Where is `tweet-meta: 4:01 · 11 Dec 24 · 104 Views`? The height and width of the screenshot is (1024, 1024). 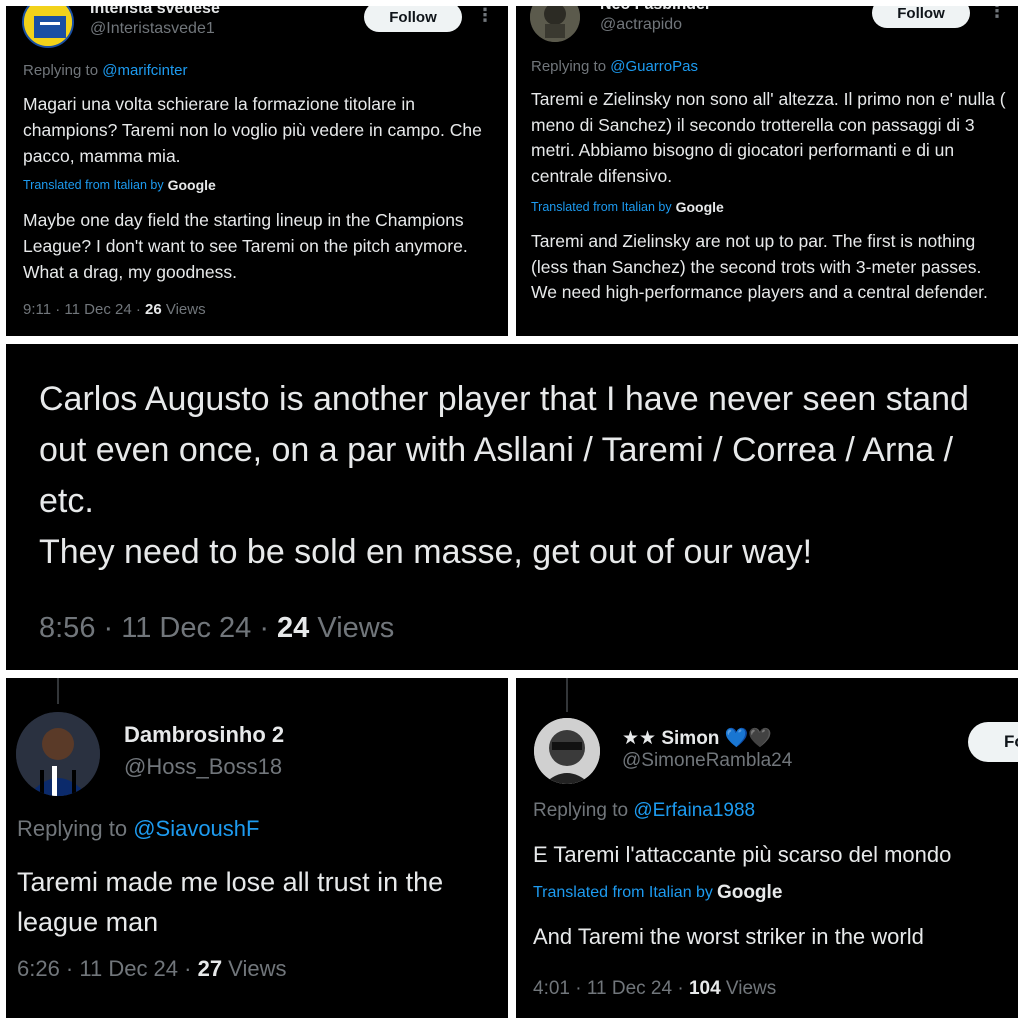 tweet-meta: 4:01 · 11 Dec 24 · 104 Views is located at coordinates (654, 989).